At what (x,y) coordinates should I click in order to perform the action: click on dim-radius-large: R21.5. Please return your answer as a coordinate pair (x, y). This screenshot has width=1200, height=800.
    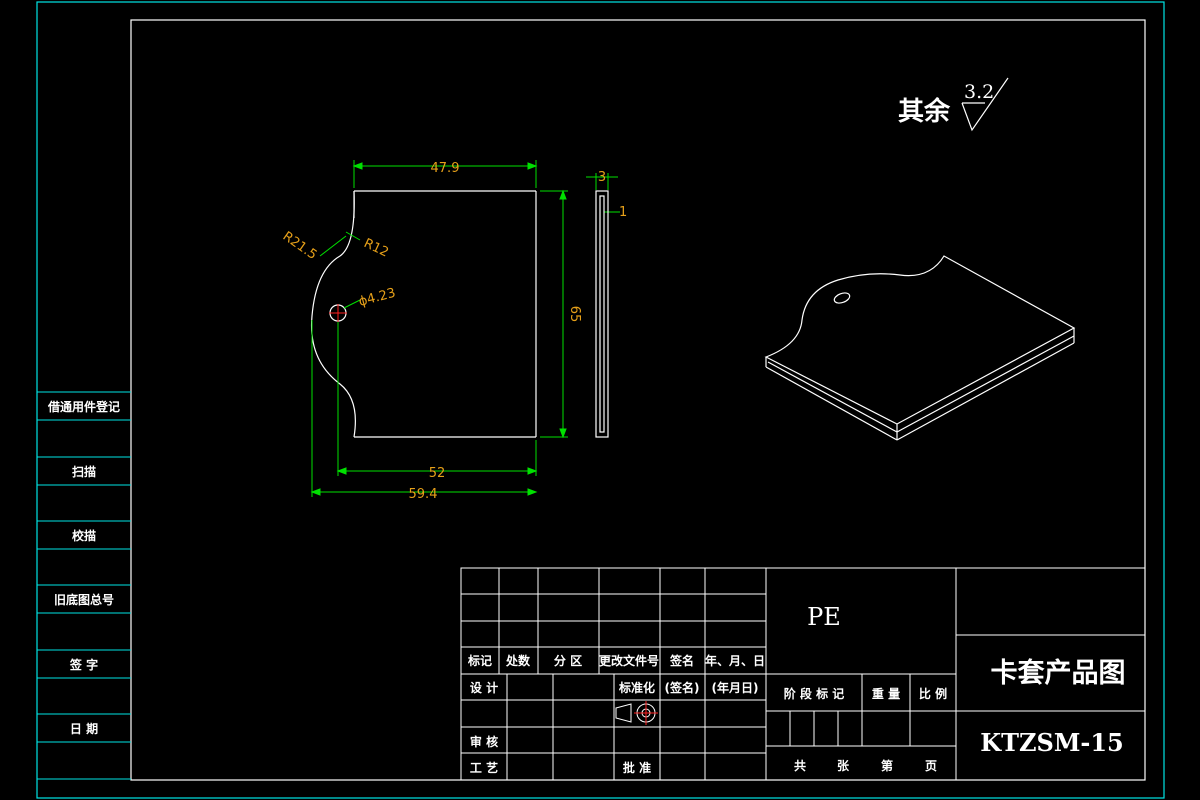
    Looking at the image, I should click on (300, 246).